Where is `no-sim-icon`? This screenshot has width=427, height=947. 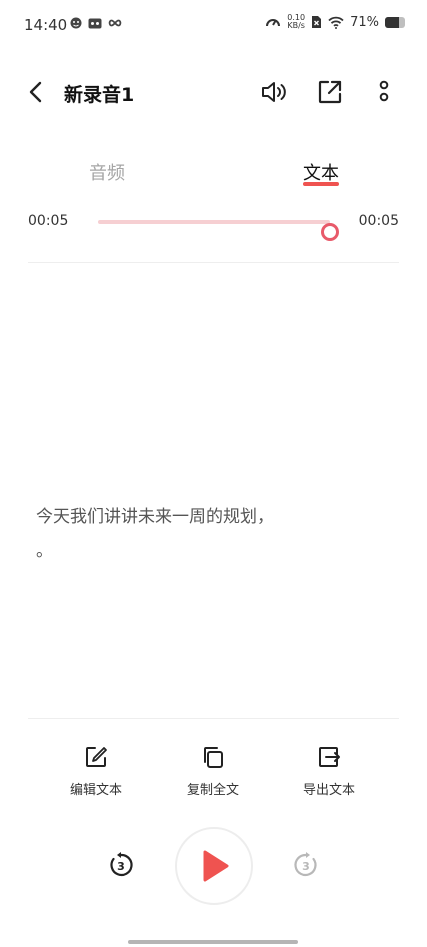 no-sim-icon is located at coordinates (317, 22).